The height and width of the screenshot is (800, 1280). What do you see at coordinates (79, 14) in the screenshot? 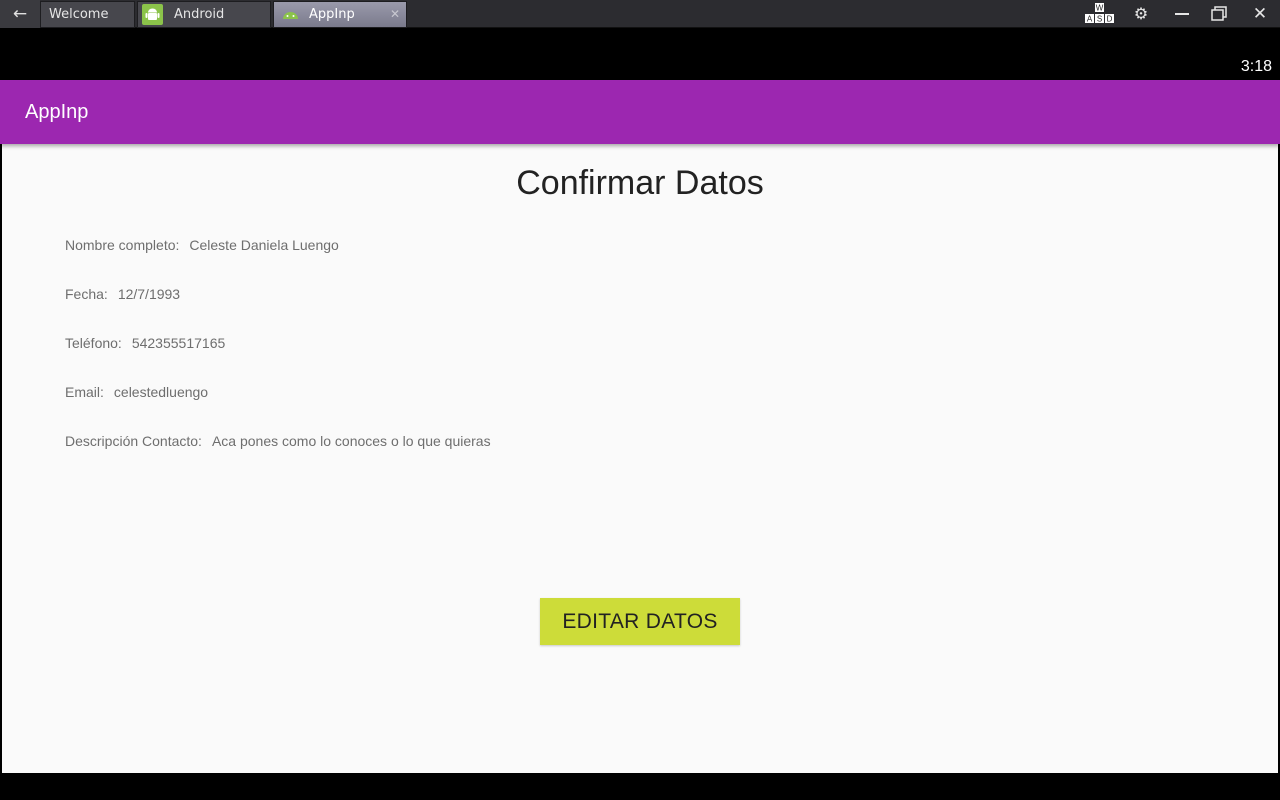
I see `tab-label: Welcome` at bounding box center [79, 14].